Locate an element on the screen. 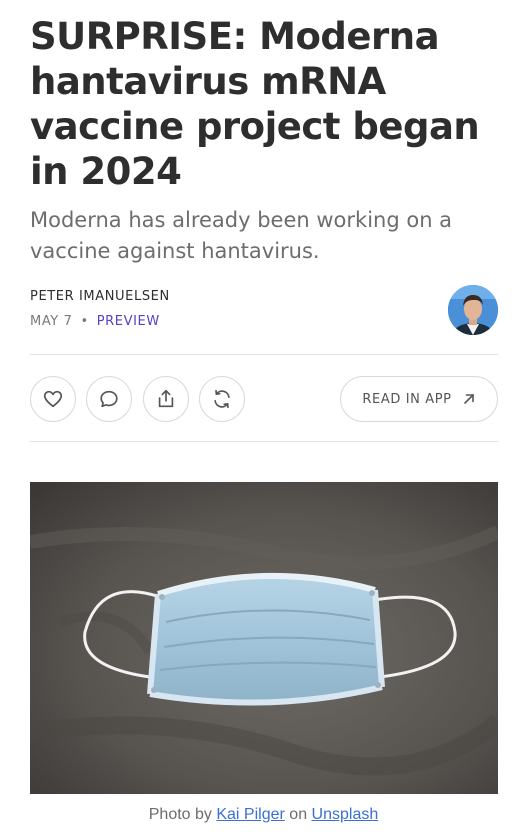  heart-icon is located at coordinates (53, 399).